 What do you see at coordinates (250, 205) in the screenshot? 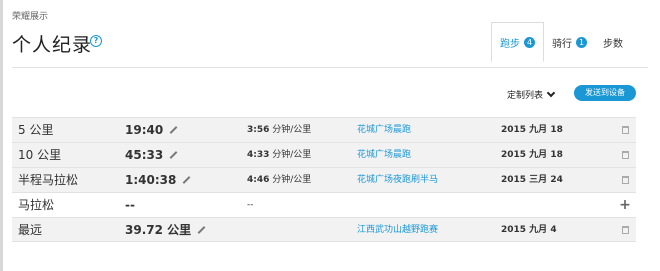
I see `record-pace: --` at bounding box center [250, 205].